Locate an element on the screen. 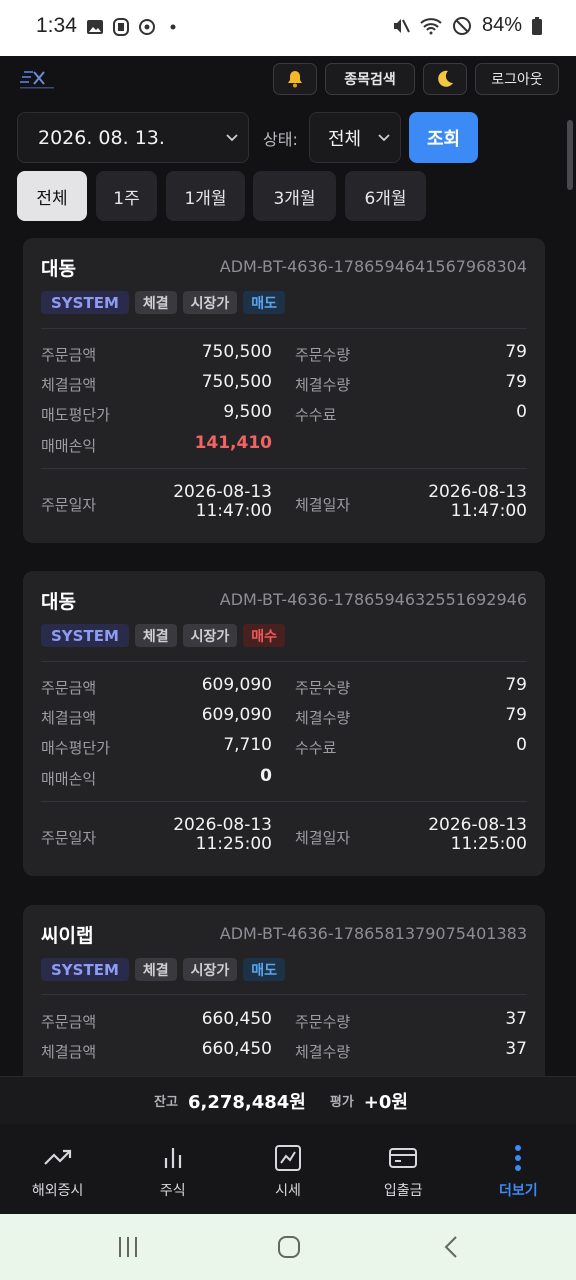 The height and width of the screenshot is (1280, 576). order-time-value: 11:25:00 is located at coordinates (233, 844).